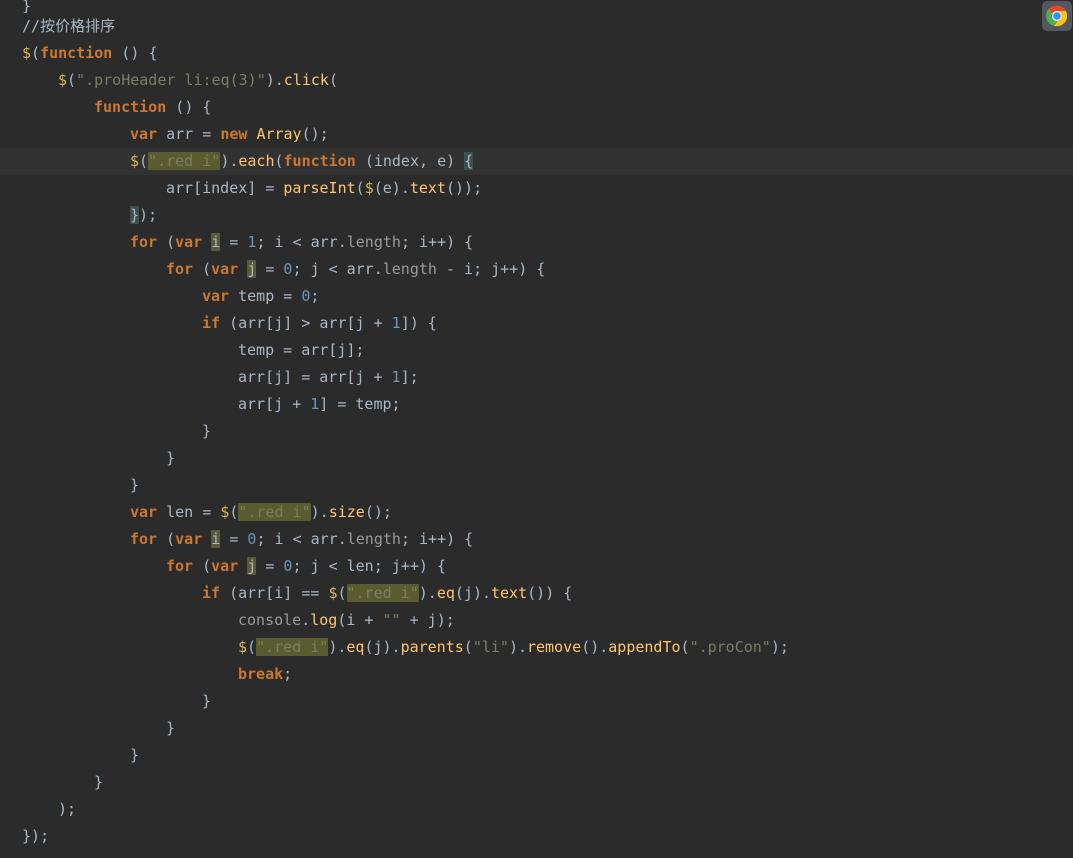  What do you see at coordinates (536, 80) in the screenshot?
I see `code-line: $(".proHeader li:eq(3)").click(` at bounding box center [536, 80].